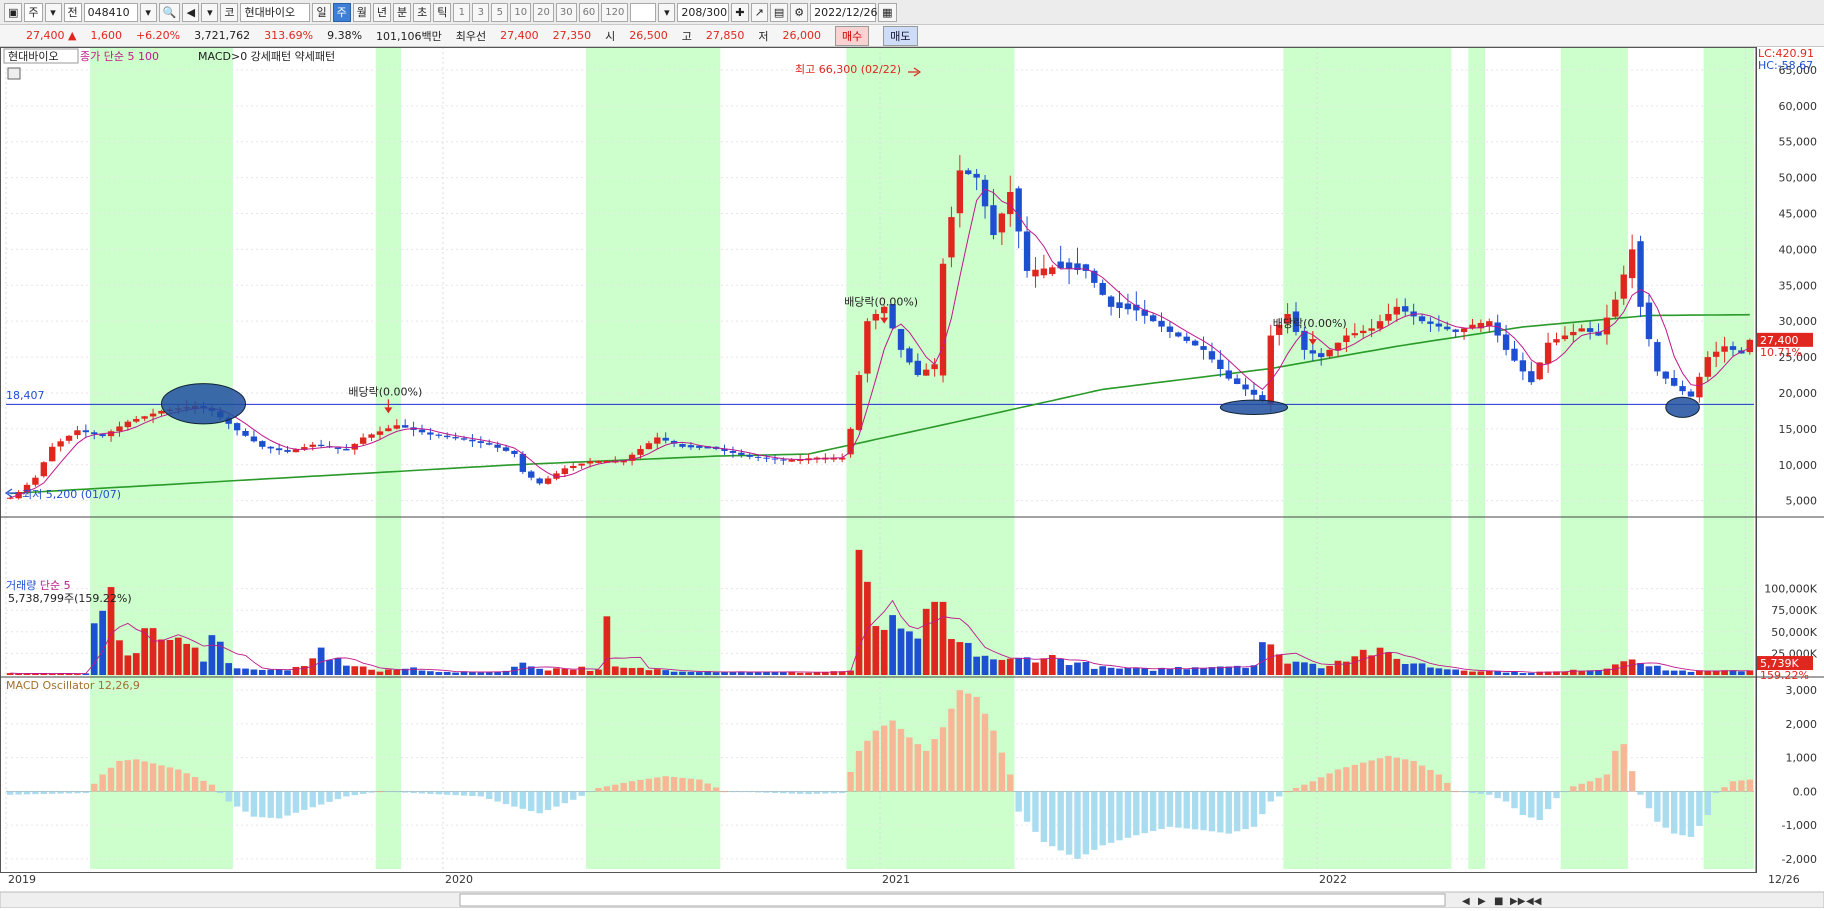  Describe the element at coordinates (703, 12) in the screenshot. I see `count-input: 208/300` at that location.